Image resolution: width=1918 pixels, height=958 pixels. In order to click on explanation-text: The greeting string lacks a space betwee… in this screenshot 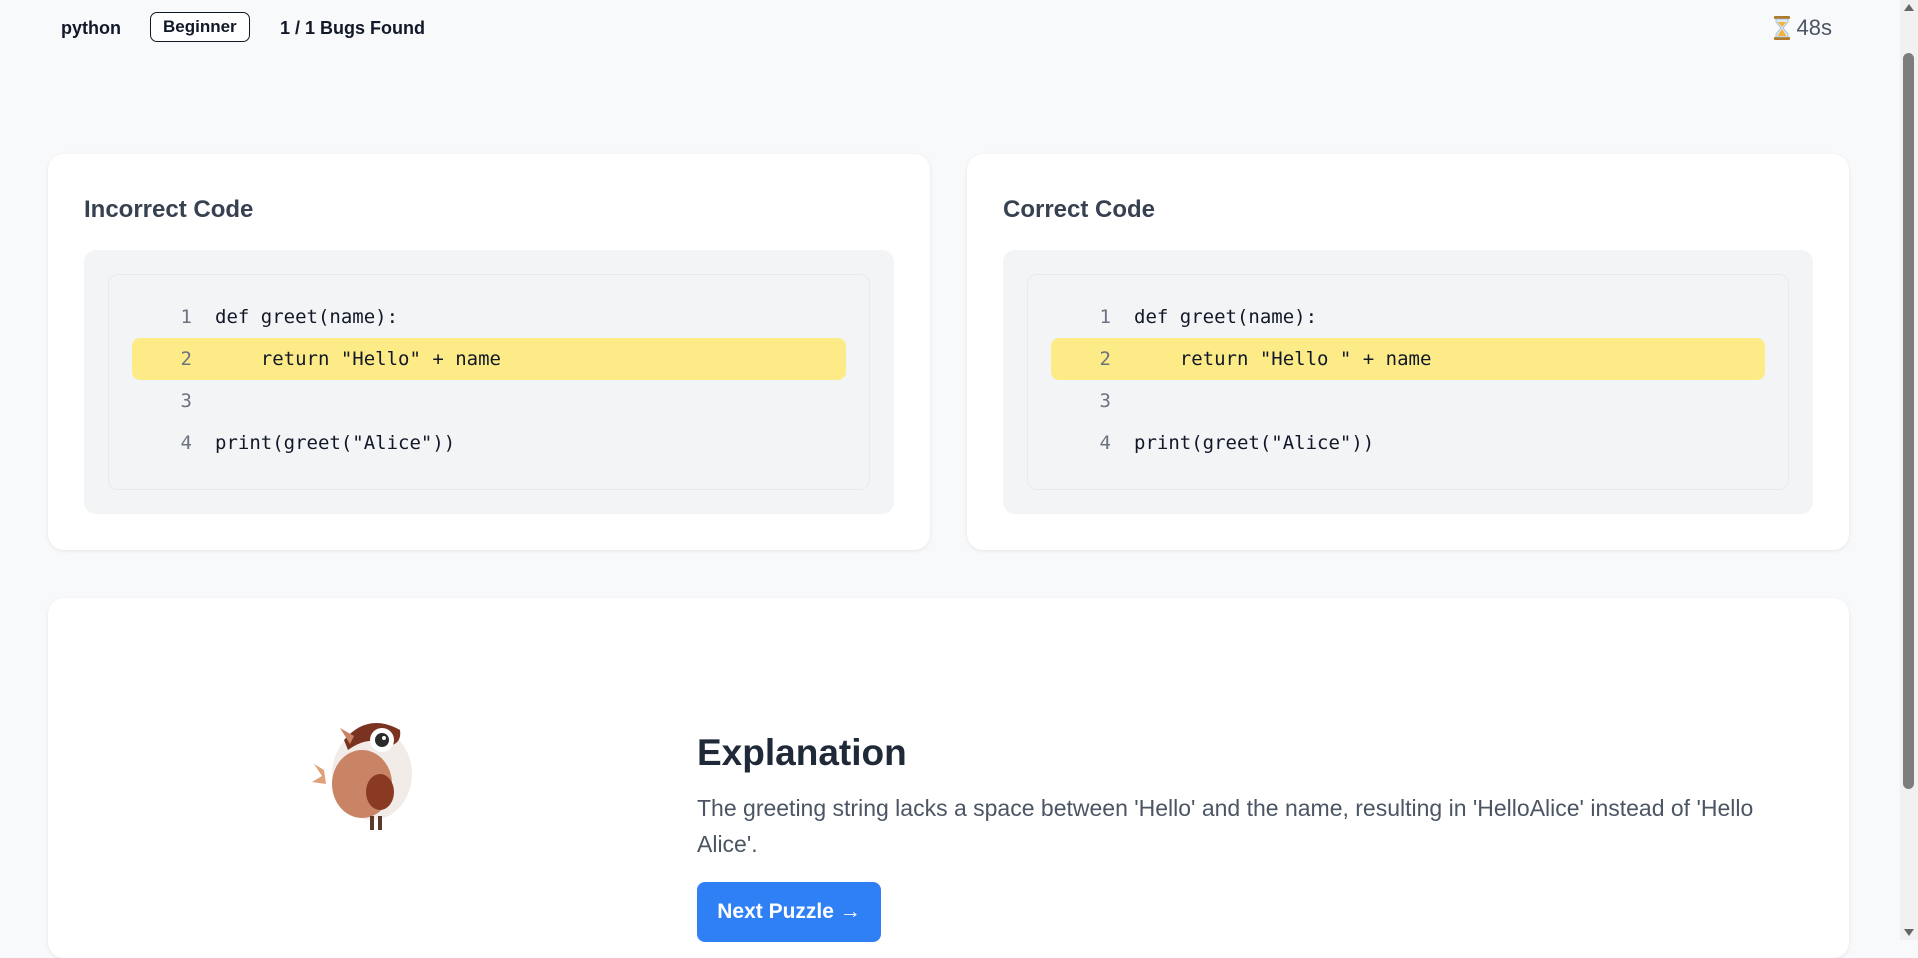, I will do `click(1225, 826)`.